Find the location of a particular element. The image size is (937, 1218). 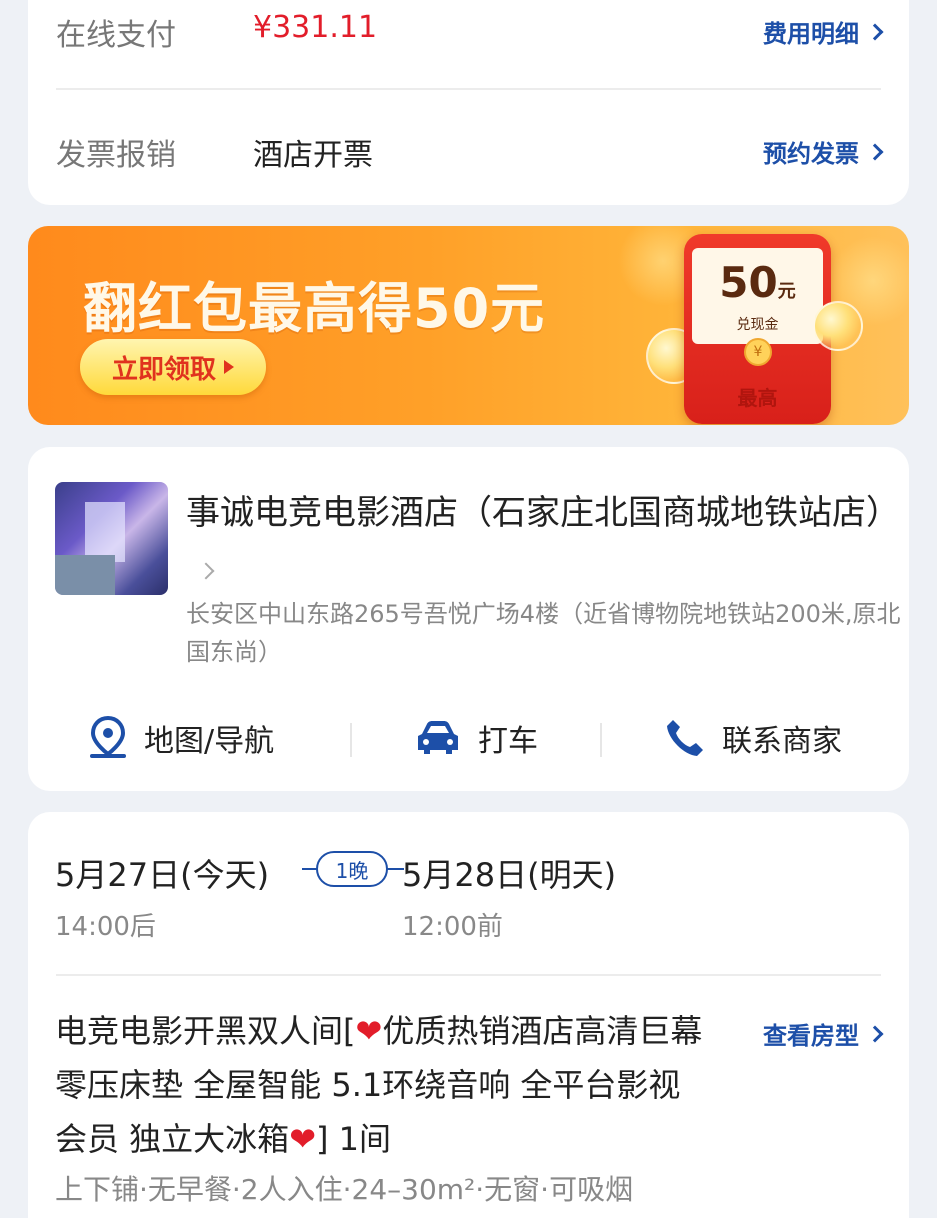

map-navigation-button: 地图/导航 is located at coordinates (181, 738).